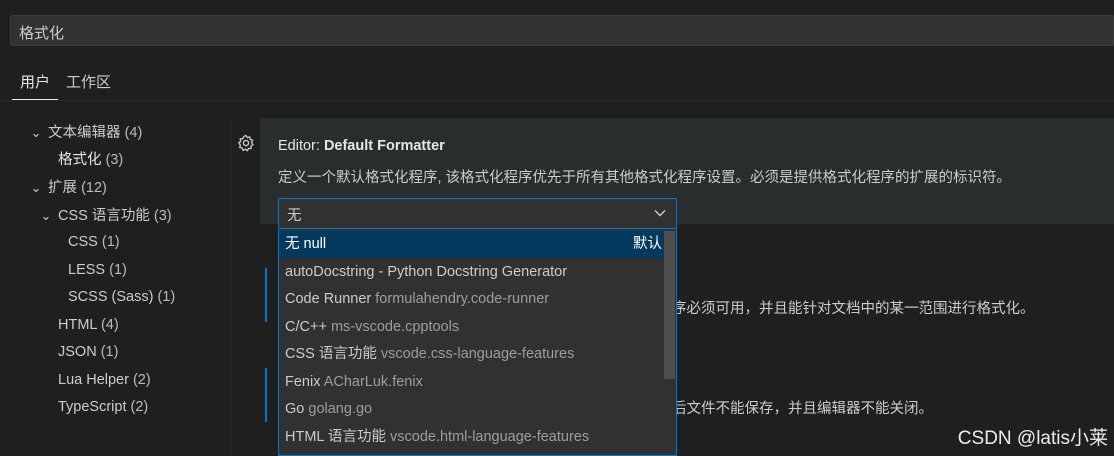 The height and width of the screenshot is (456, 1114). What do you see at coordinates (471, 244) in the screenshot?
I see `dropdown-option-null: 无 null 默认` at bounding box center [471, 244].